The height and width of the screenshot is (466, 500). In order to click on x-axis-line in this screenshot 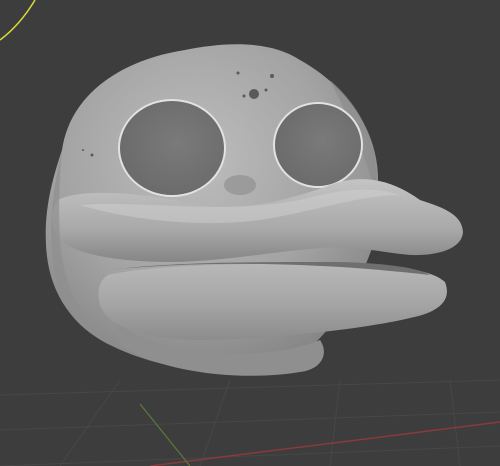, I will do `click(324, 443)`.